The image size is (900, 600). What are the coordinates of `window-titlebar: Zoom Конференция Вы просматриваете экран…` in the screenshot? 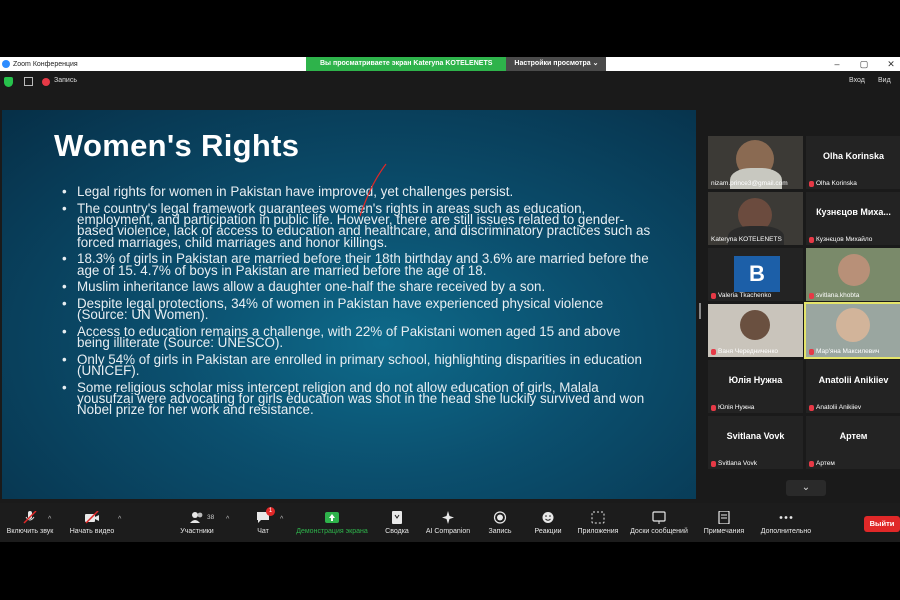 It's located at (450, 64).